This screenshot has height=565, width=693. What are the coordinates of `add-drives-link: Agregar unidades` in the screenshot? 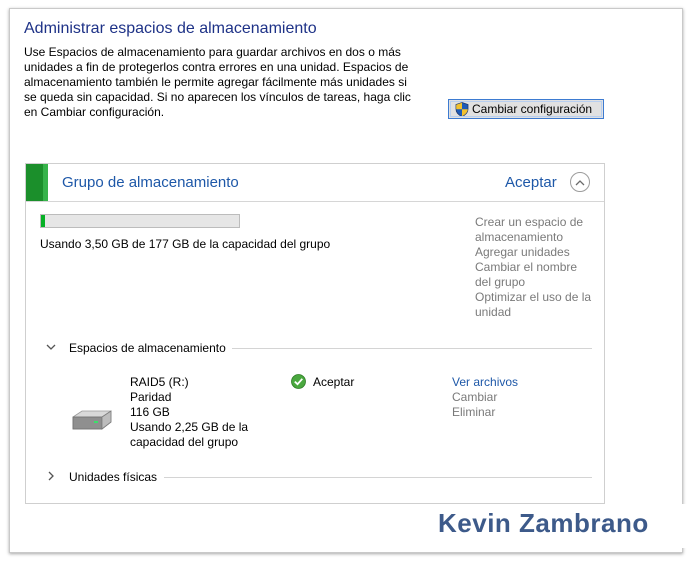 It's located at (535, 252).